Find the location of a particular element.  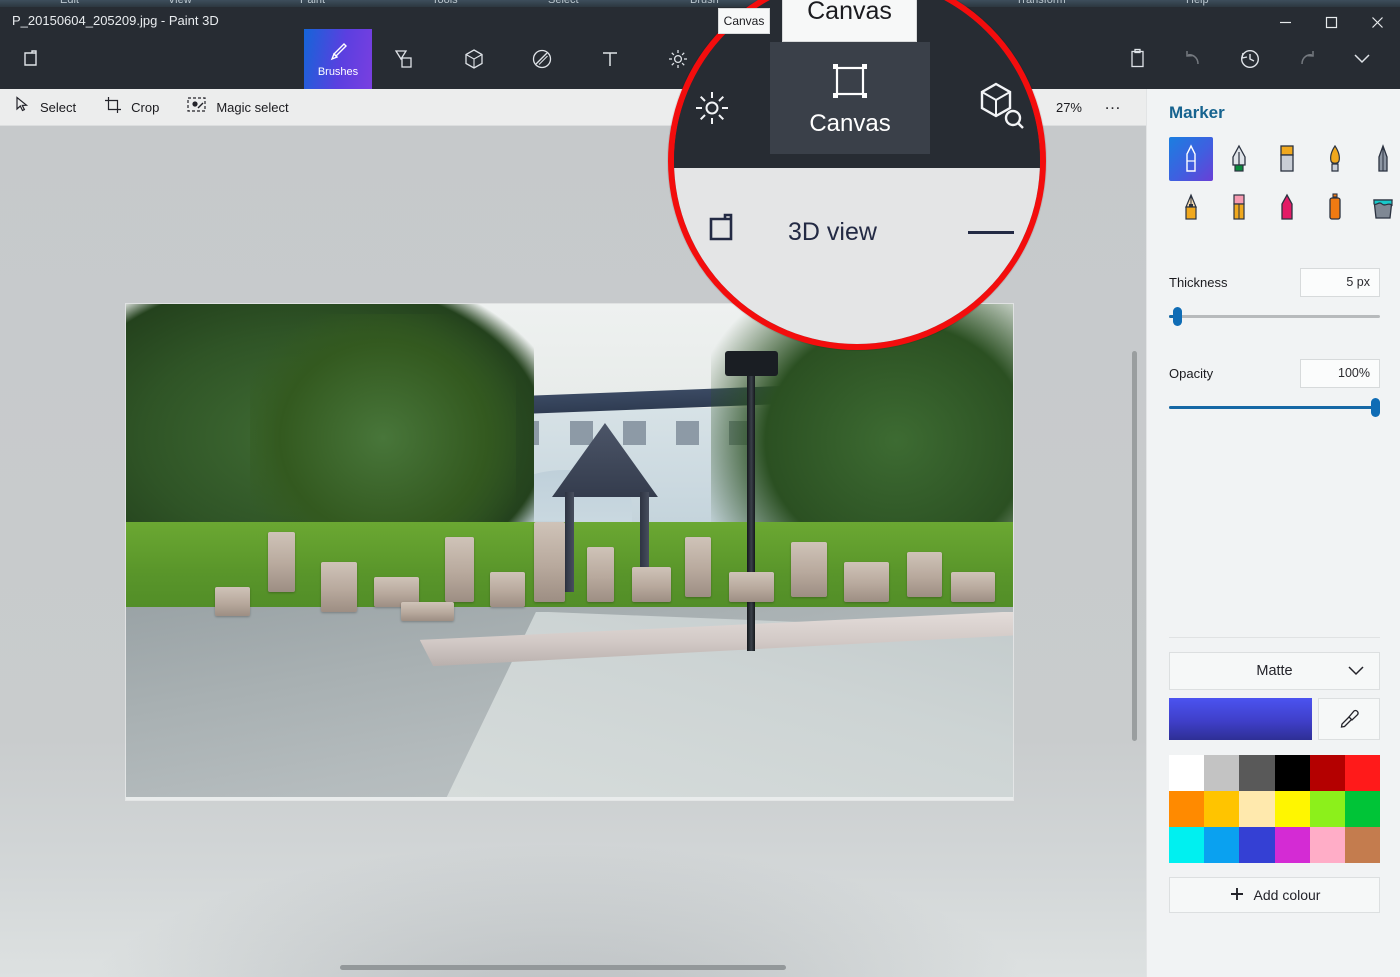

select-tool-button: Select is located at coordinates (45, 107).